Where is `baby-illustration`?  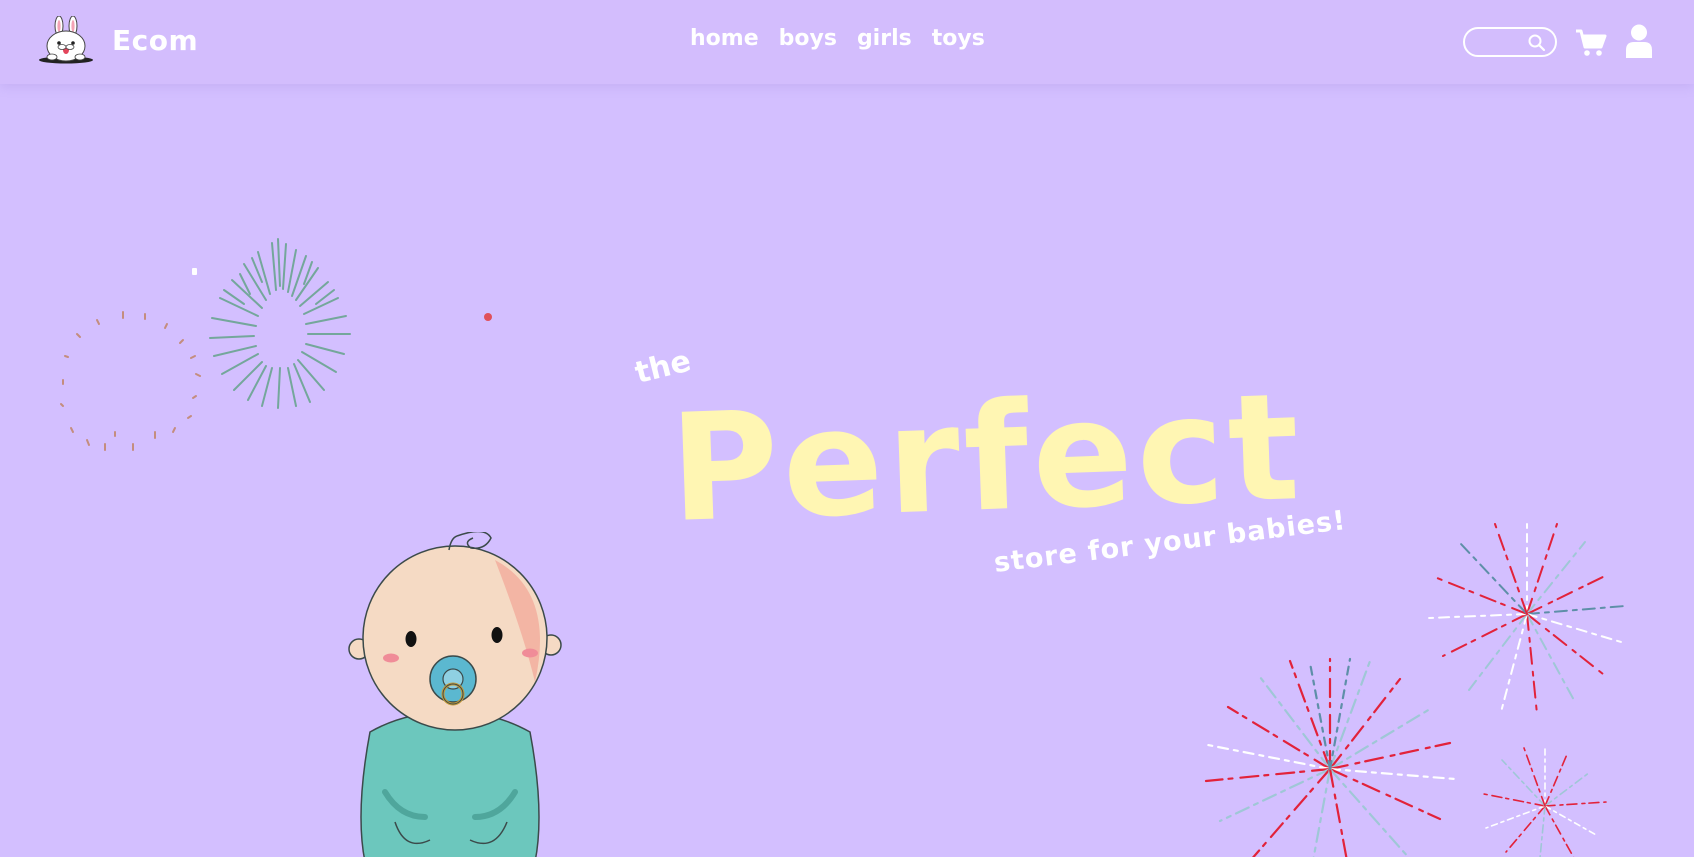
baby-illustration is located at coordinates (455, 694).